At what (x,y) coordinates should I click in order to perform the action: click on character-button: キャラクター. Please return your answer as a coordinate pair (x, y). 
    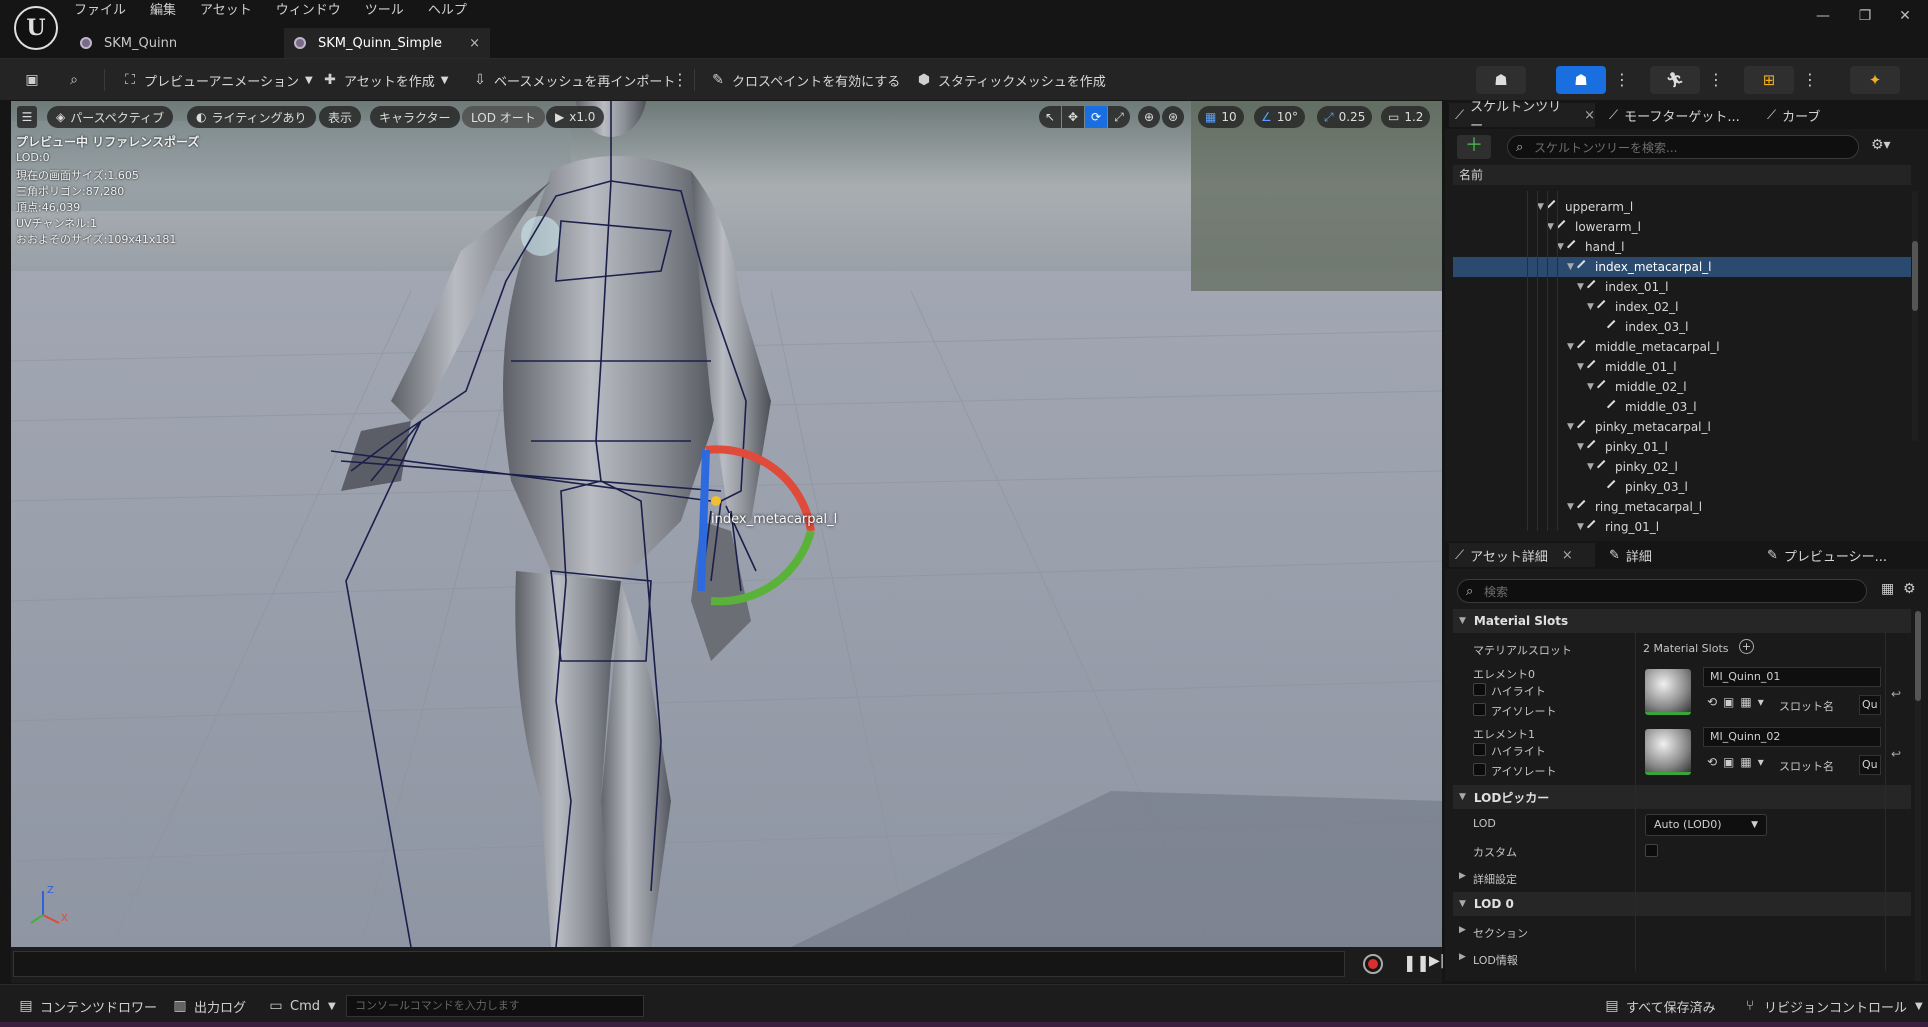
    Looking at the image, I should click on (415, 117).